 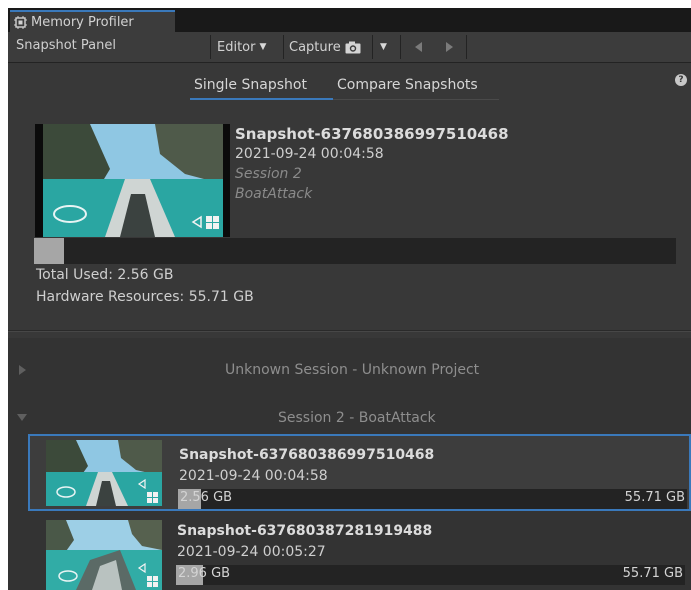 I want to click on snapshot-memory-bar: 2.56 GB 55.71 GB, so click(x=432, y=499).